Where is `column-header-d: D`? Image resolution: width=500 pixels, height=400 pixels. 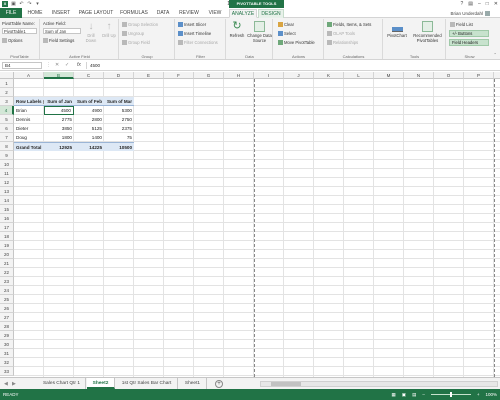
column-header-d: D is located at coordinates (119, 75).